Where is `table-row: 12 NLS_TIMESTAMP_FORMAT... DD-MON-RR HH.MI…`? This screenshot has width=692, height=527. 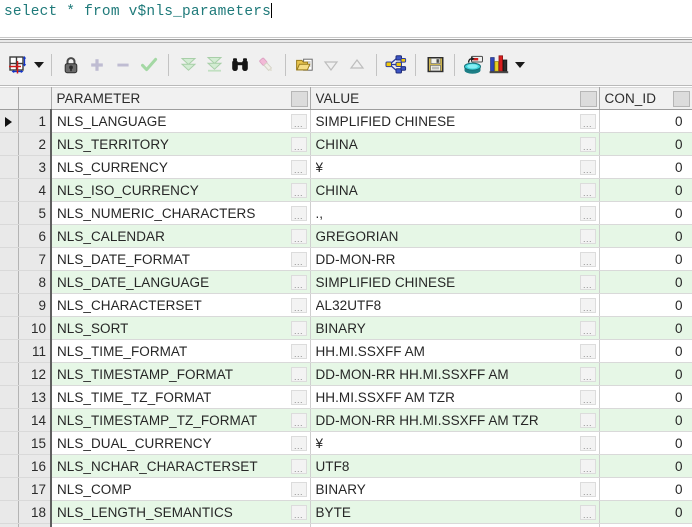
table-row: 12 NLS_TIMESTAMP_FORMAT... DD-MON-RR HH.MI… is located at coordinates (346, 374).